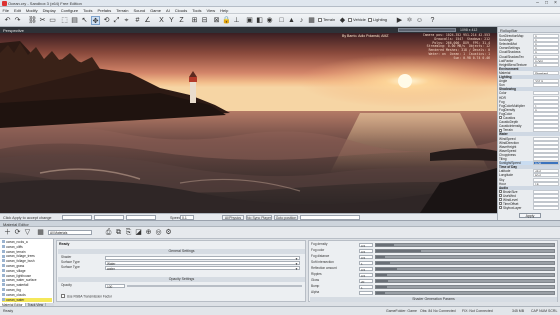 The width and height of the screenshot is (560, 315). I want to click on scale-icon: ⤢, so click(116, 20).